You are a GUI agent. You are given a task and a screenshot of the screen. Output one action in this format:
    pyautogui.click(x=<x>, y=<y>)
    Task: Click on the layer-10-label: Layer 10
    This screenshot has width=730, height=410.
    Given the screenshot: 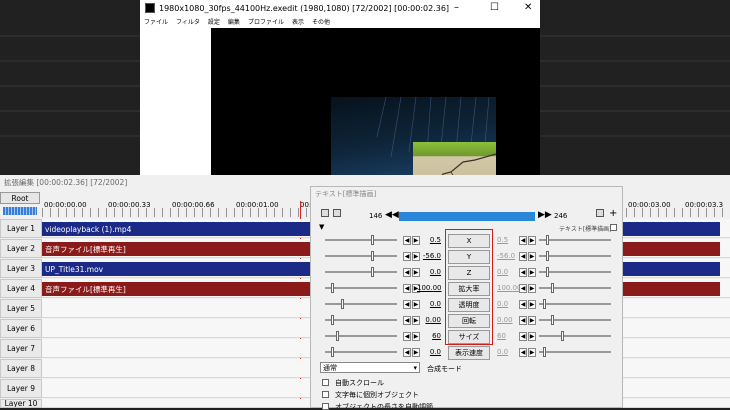 What is the action you would take?
    pyautogui.click(x=21, y=403)
    